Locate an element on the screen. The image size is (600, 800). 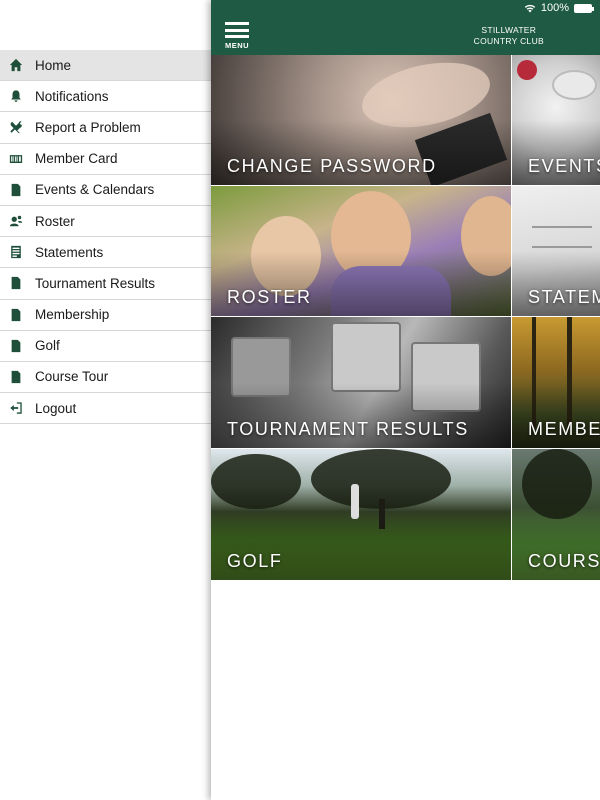
wifi-icon is located at coordinates (530, 8).